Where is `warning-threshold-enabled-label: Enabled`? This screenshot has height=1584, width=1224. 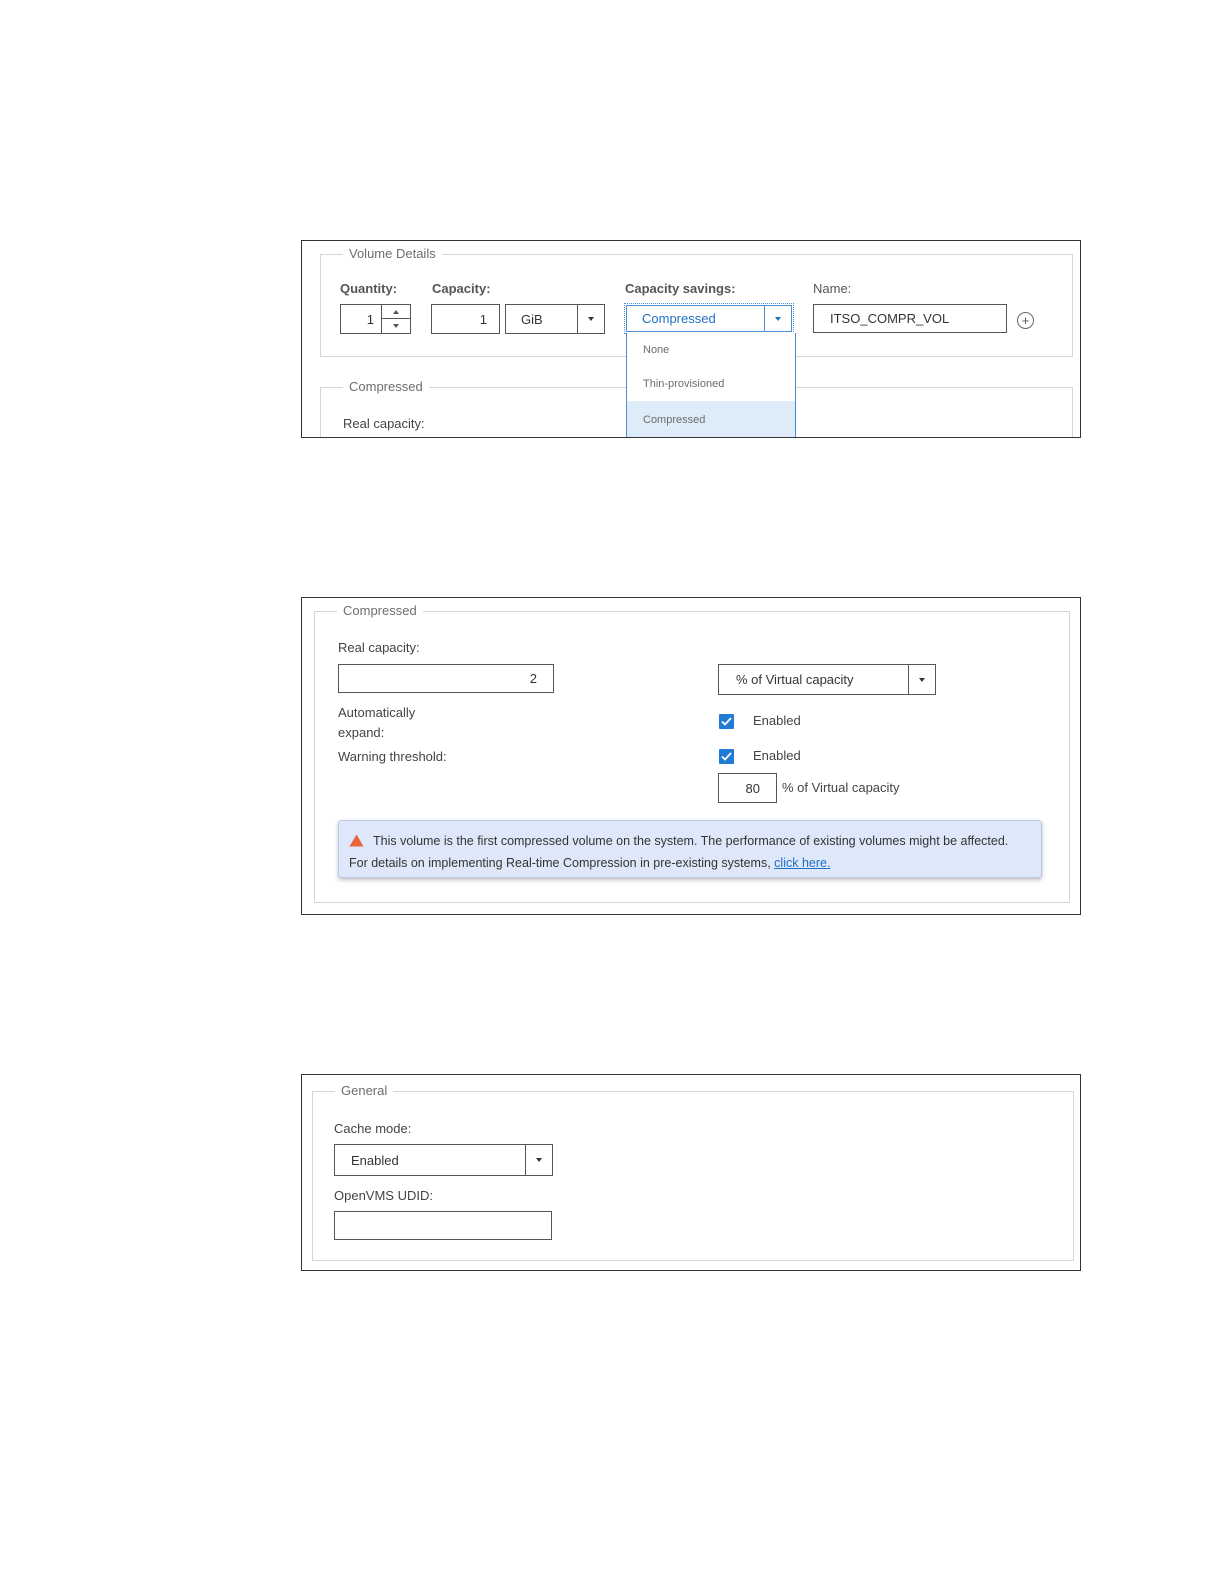 warning-threshold-enabled-label: Enabled is located at coordinates (777, 755).